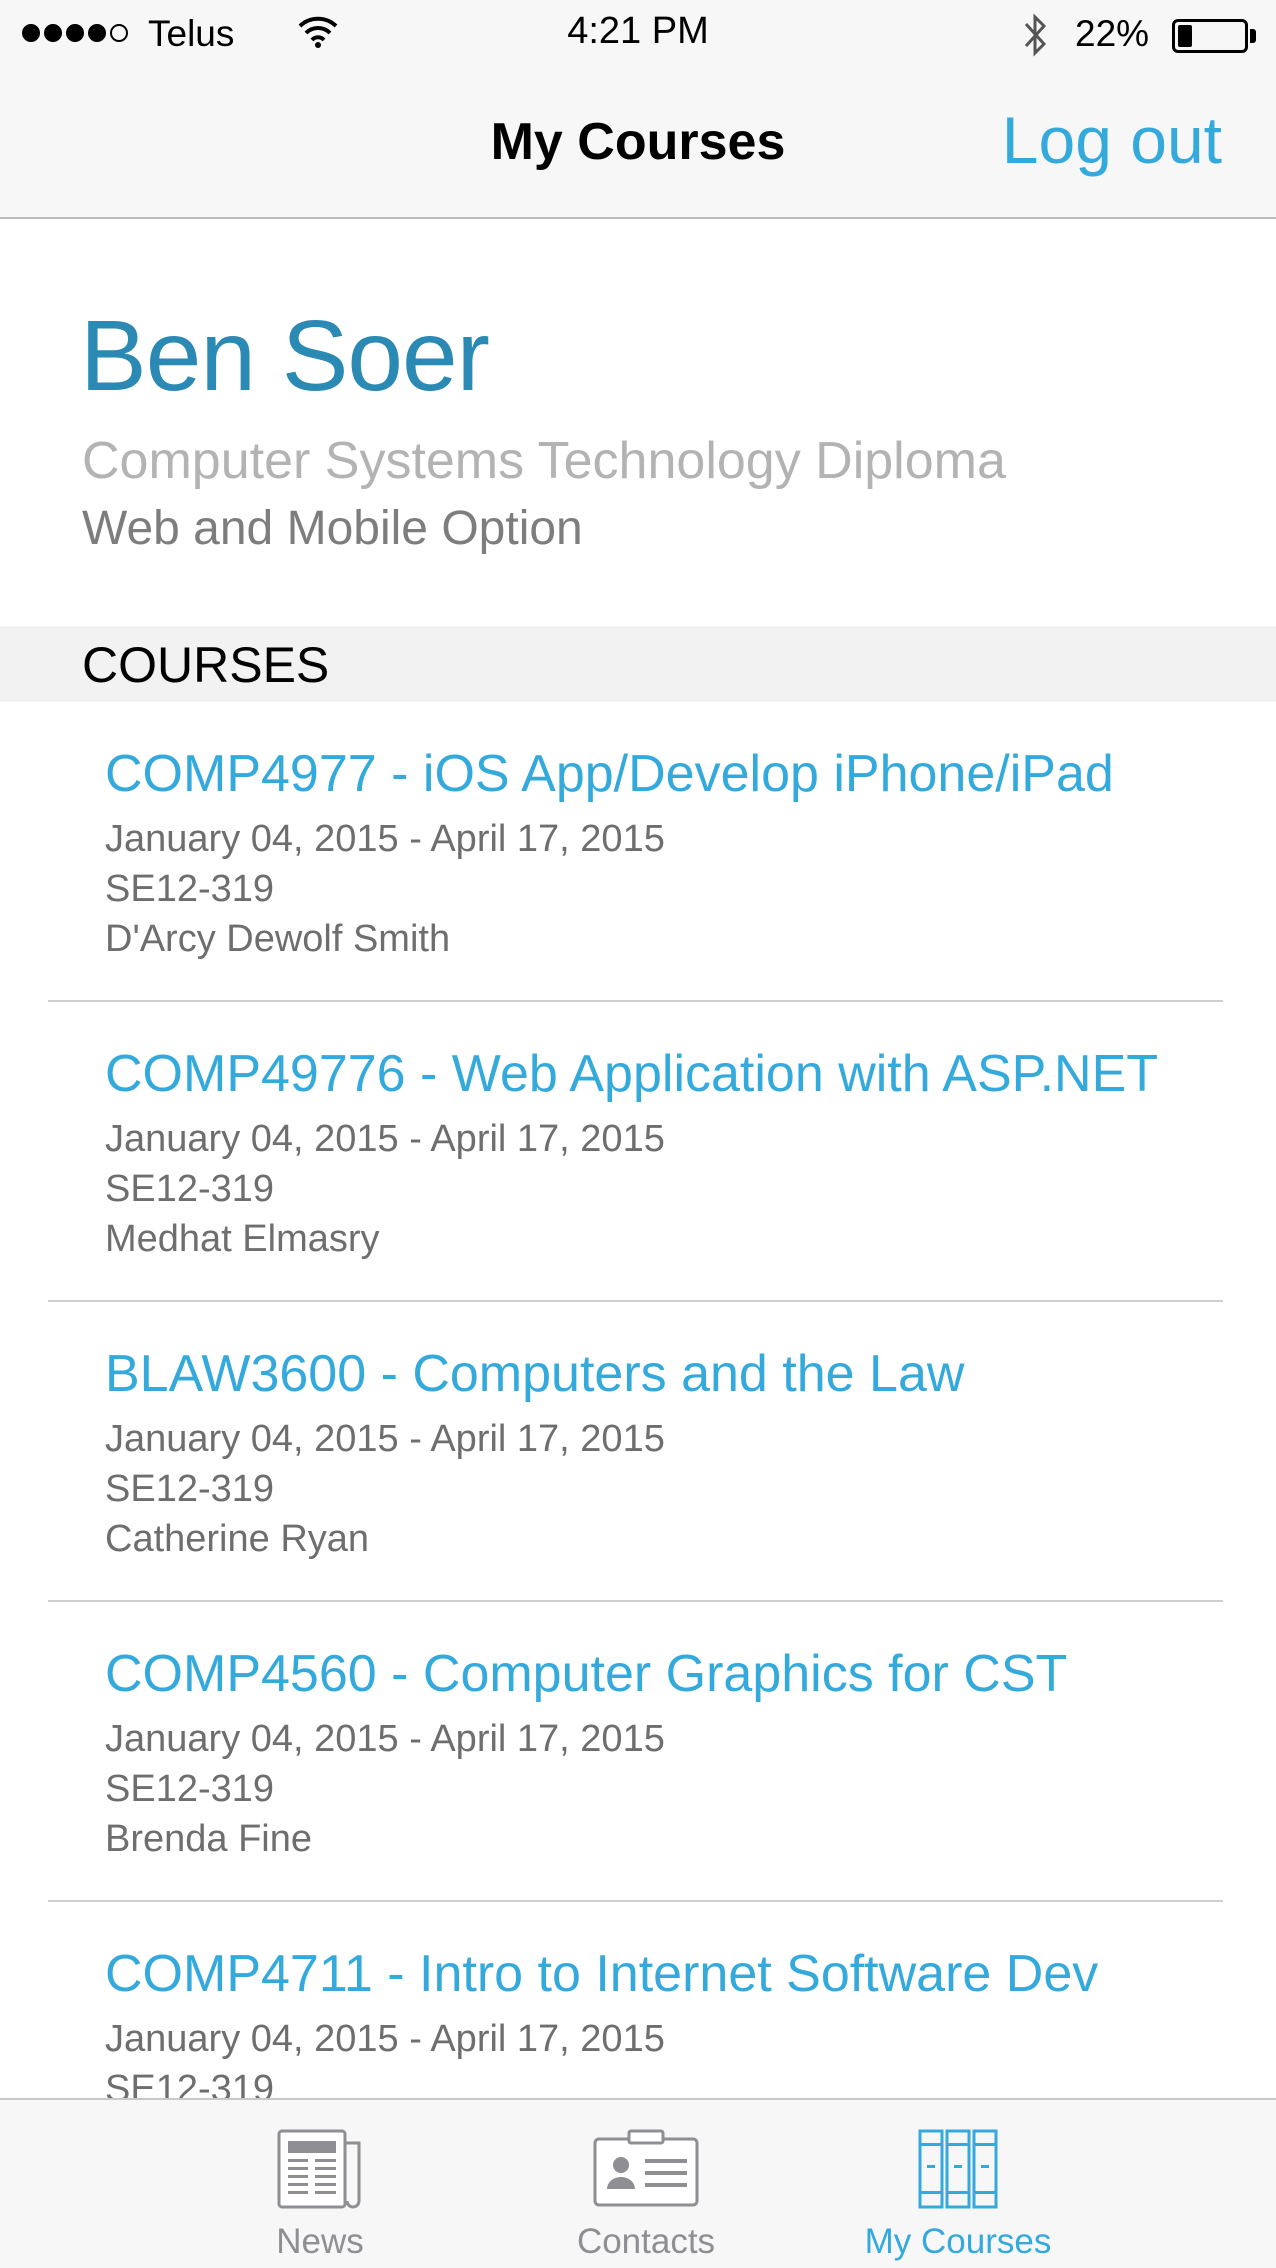 The image size is (1276, 2268). What do you see at coordinates (638, 144) in the screenshot?
I see `navigation-bar: My Courses Log out` at bounding box center [638, 144].